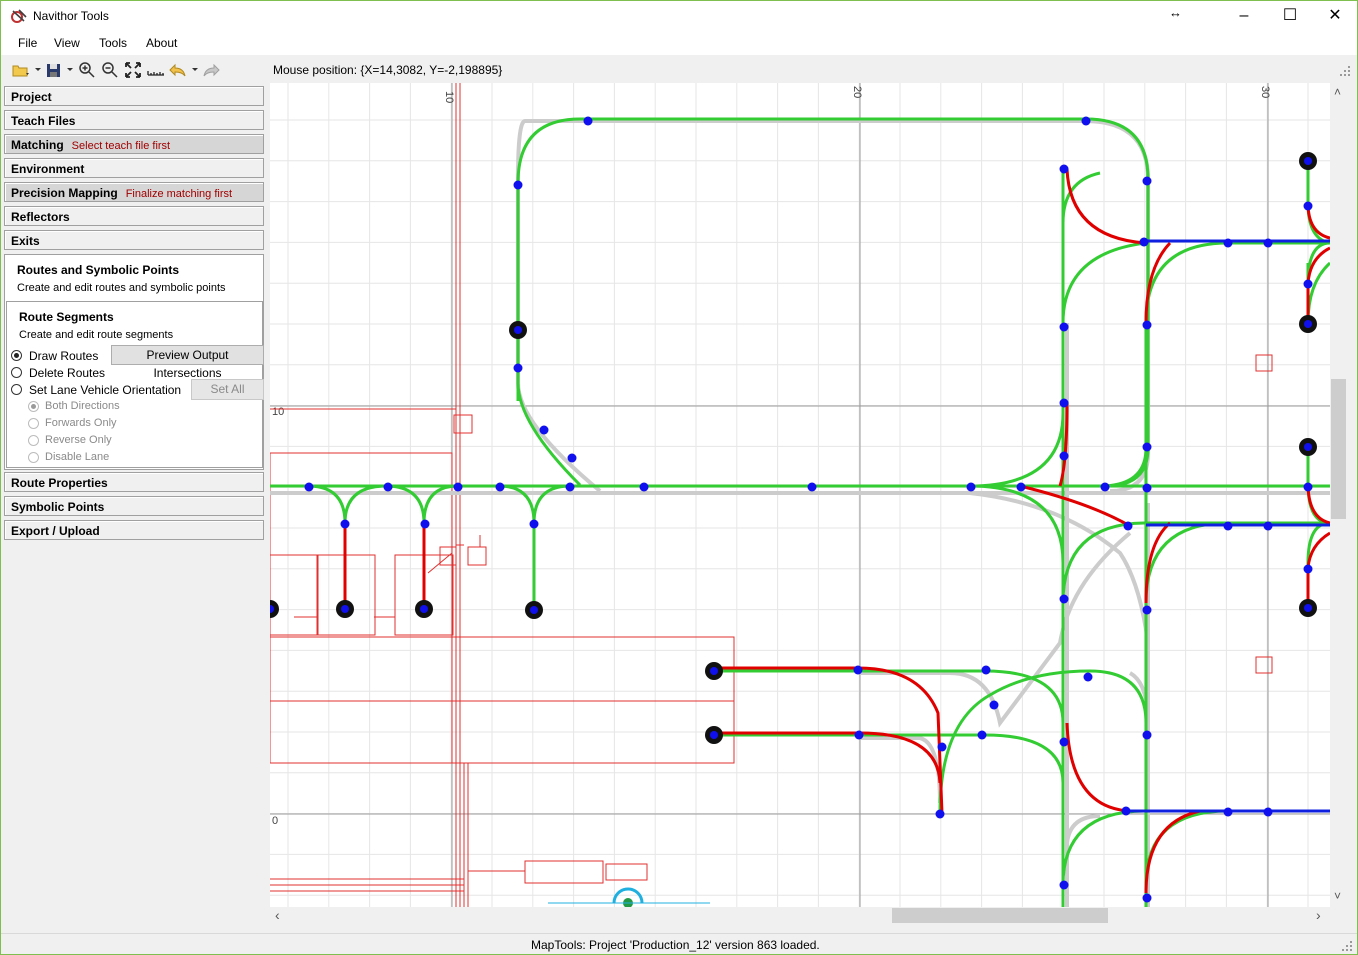 The image size is (1358, 955). Describe the element at coordinates (134, 482) in the screenshot. I see `section-route-properties: Route Properties` at that location.